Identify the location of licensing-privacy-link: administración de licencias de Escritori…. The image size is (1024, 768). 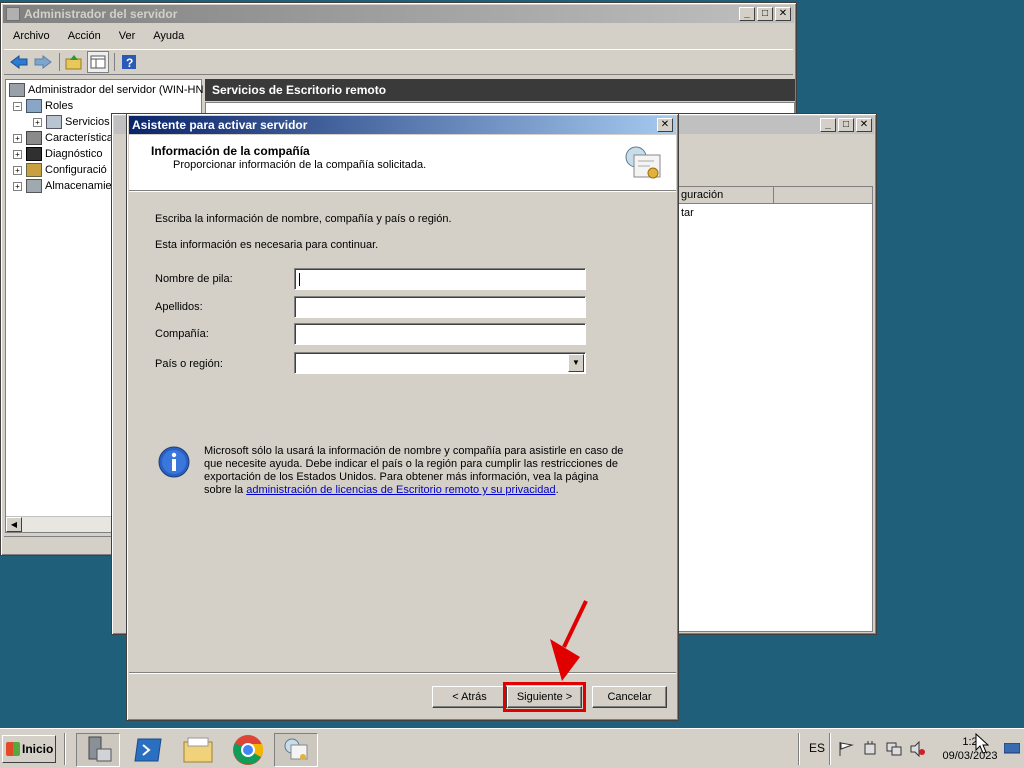
(400, 490).